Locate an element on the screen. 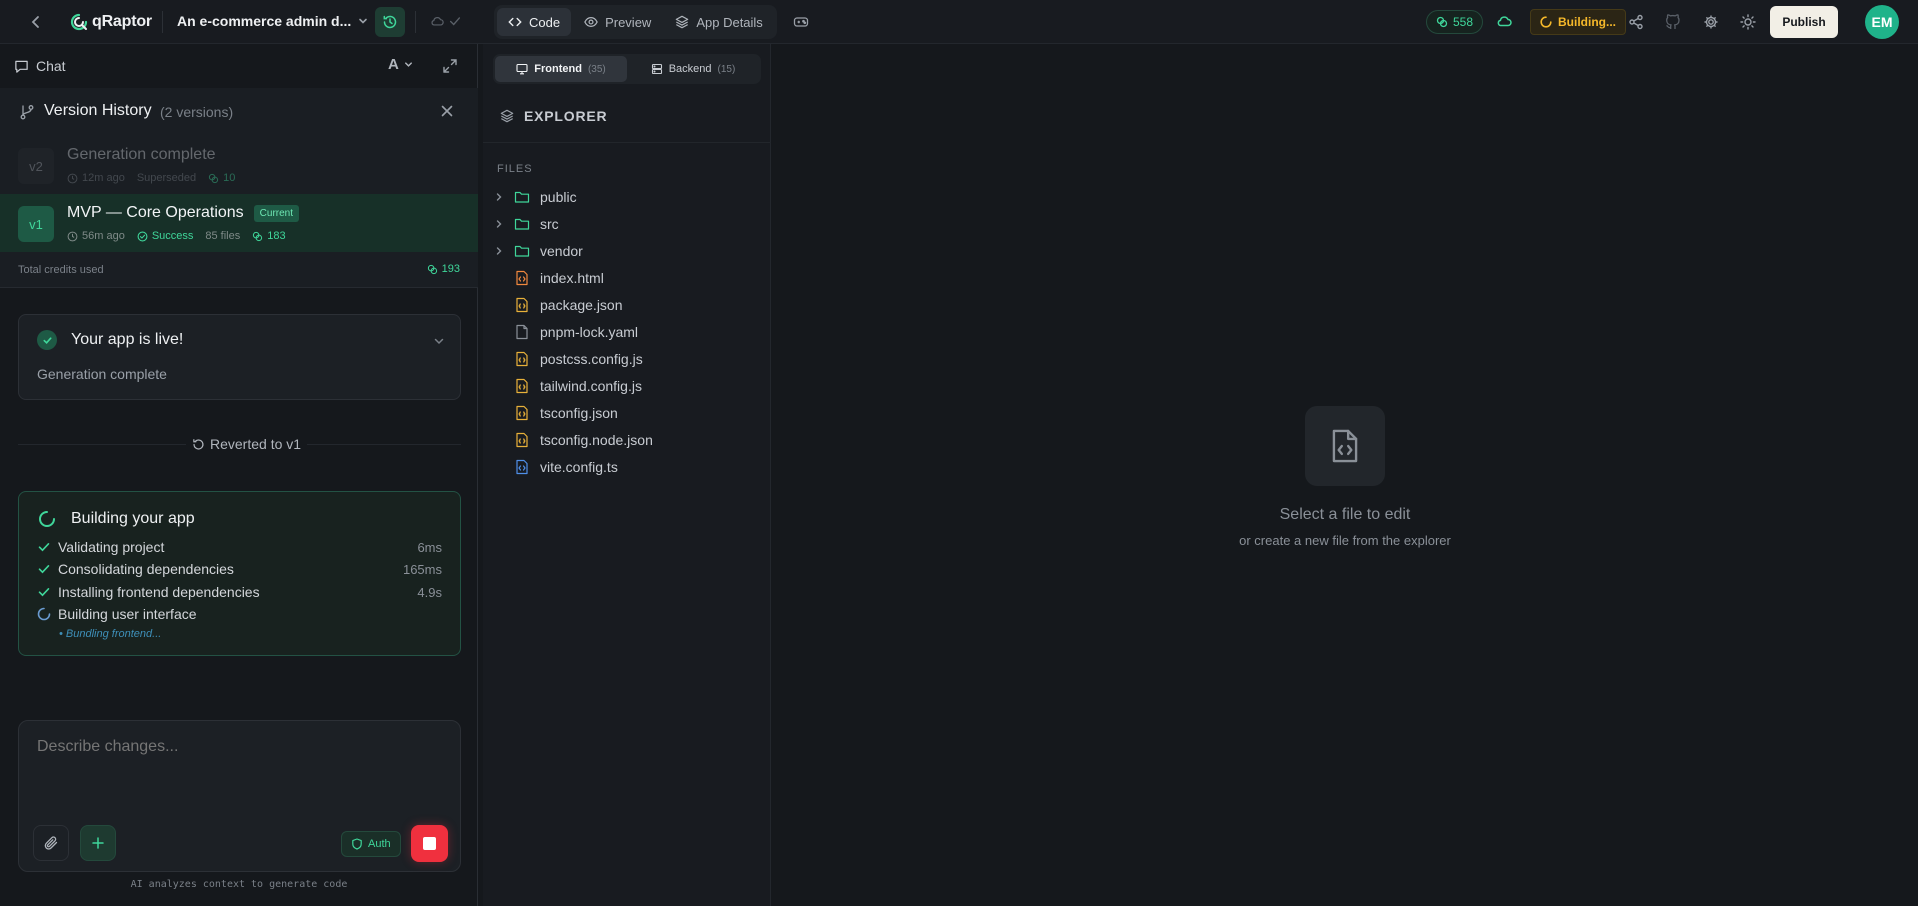 The height and width of the screenshot is (906, 1918). theme-toggle-button is located at coordinates (1748, 22).